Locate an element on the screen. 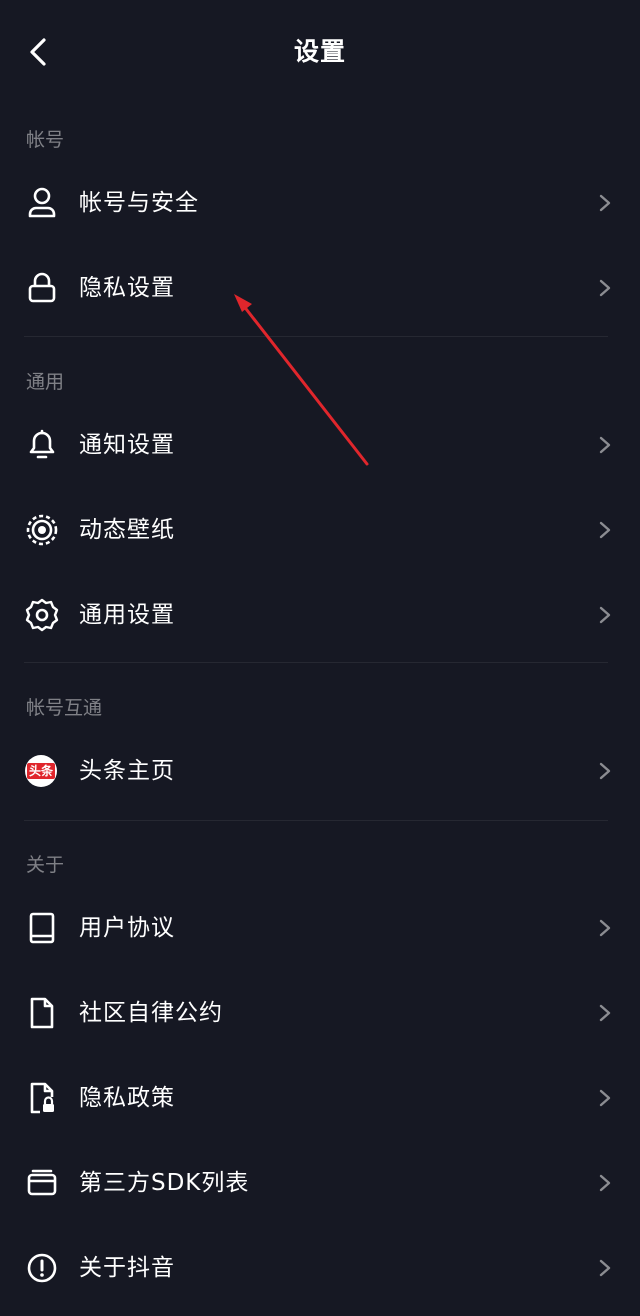 The height and width of the screenshot is (1316, 640). row-label: 隐私政策 is located at coordinates (127, 1098).